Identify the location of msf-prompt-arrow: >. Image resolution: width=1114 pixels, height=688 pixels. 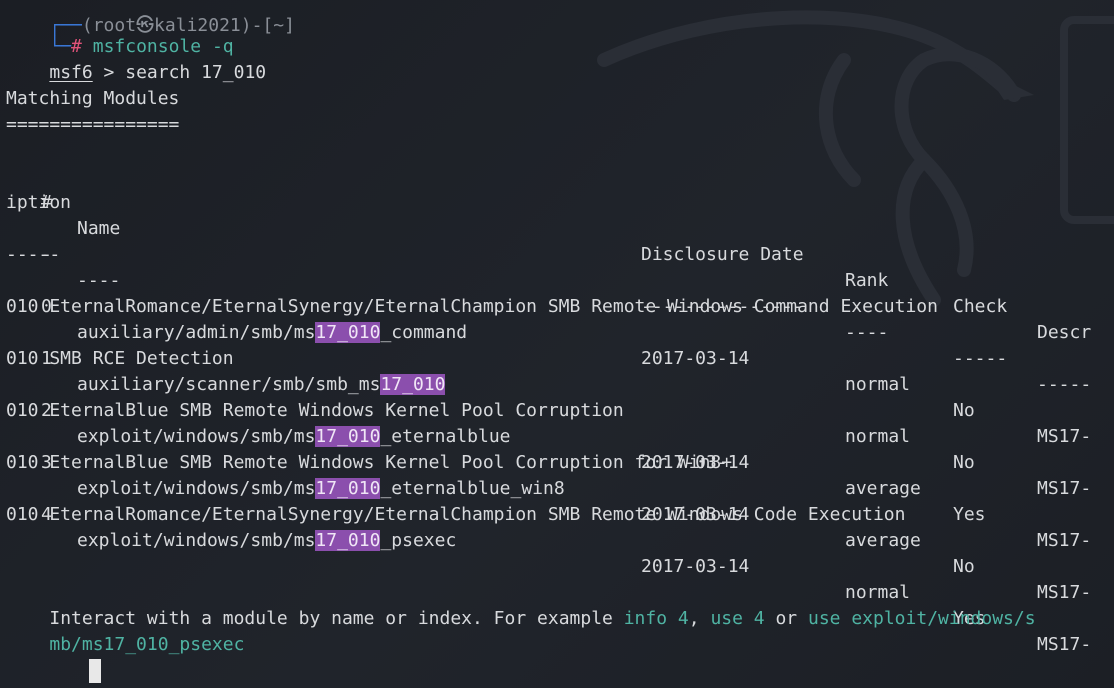
(109, 72).